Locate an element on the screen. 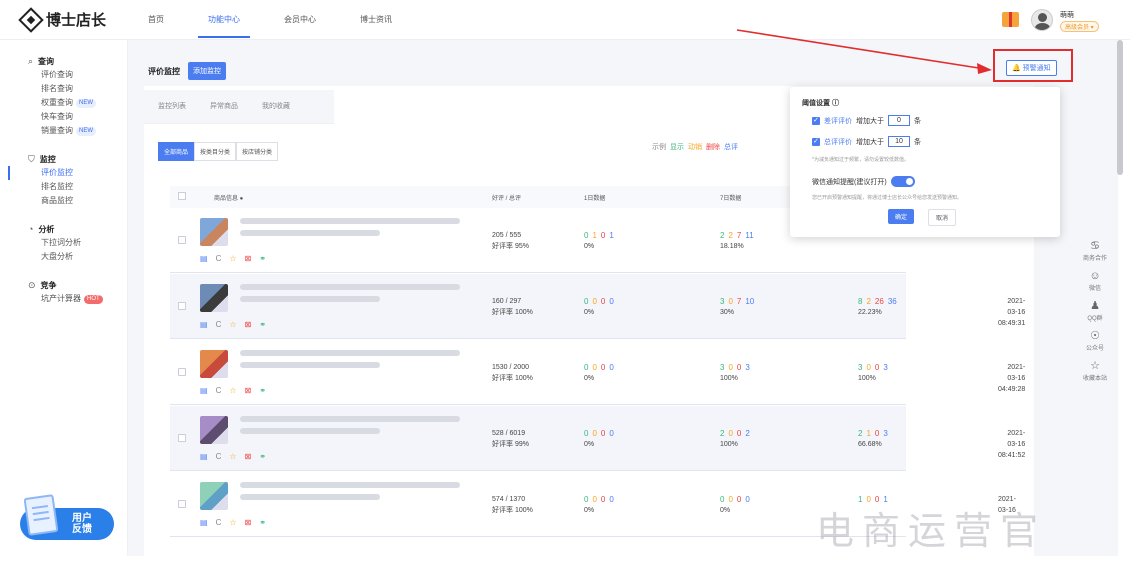 The height and width of the screenshot is (572, 1130). alert-notify-highlight: 🔔 预警通知 is located at coordinates (1033, 65).